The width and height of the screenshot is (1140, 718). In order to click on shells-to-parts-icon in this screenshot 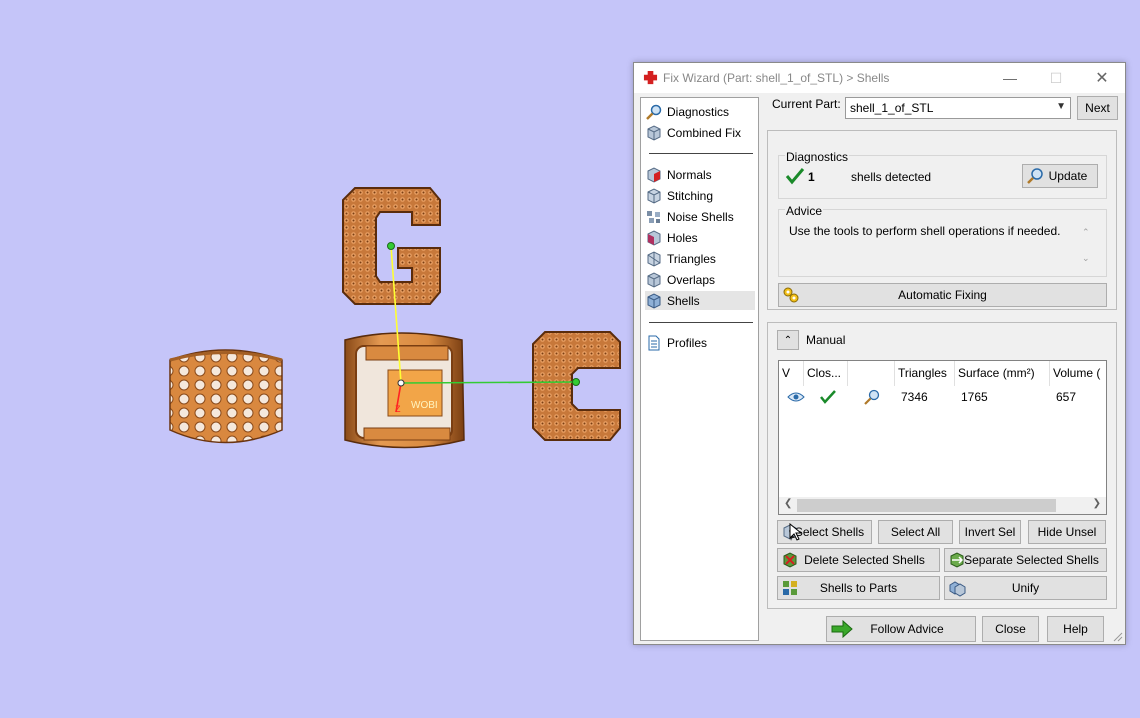, I will do `click(790, 588)`.